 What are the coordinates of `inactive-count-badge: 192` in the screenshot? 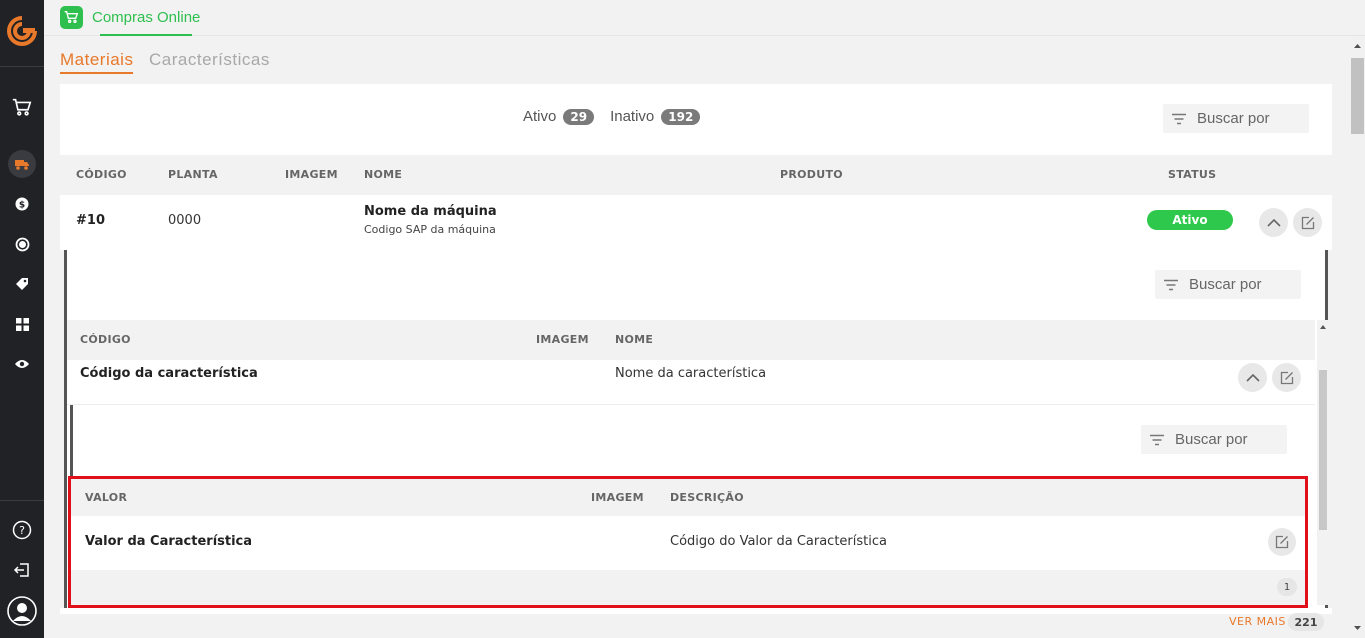 It's located at (681, 116).